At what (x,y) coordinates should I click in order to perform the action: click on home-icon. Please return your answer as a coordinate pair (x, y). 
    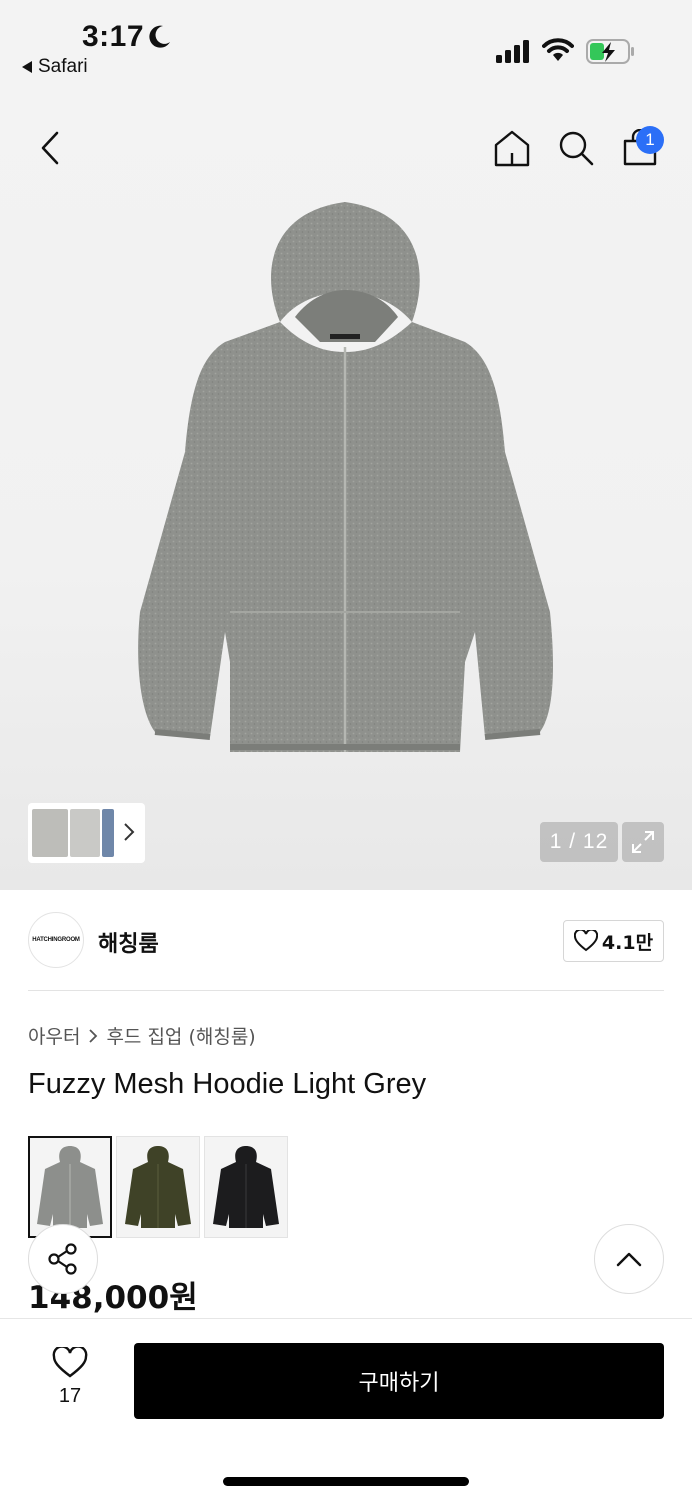
    Looking at the image, I should click on (512, 148).